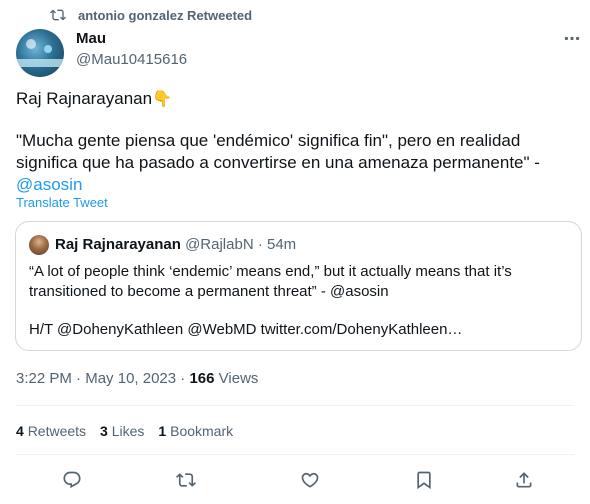  I want to click on retweet-banner: antonio gonzalez Retweeted, so click(151, 15).